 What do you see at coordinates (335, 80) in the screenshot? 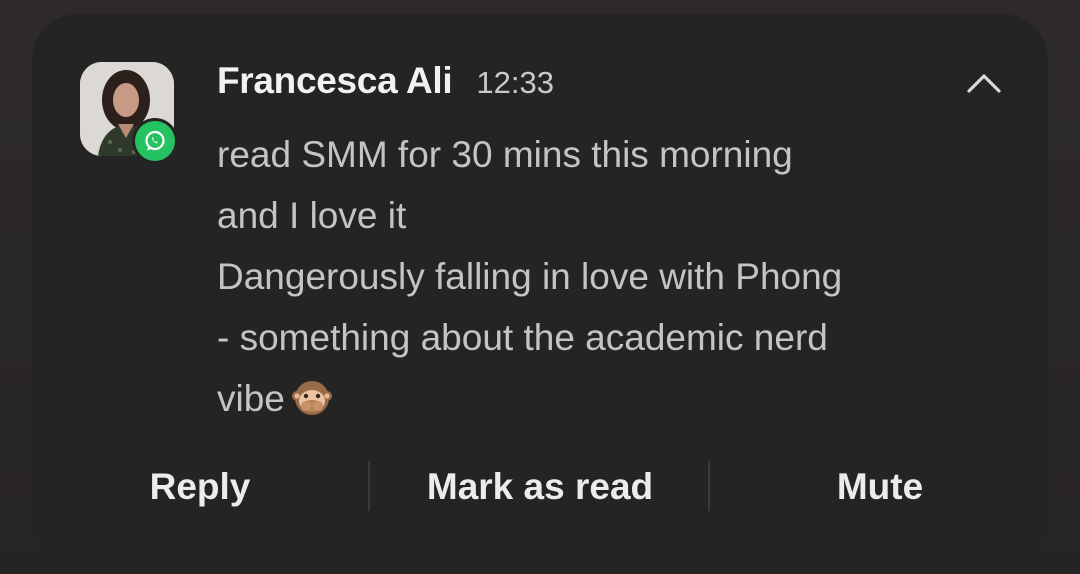
I see `sender-name: Francesca Ali` at bounding box center [335, 80].